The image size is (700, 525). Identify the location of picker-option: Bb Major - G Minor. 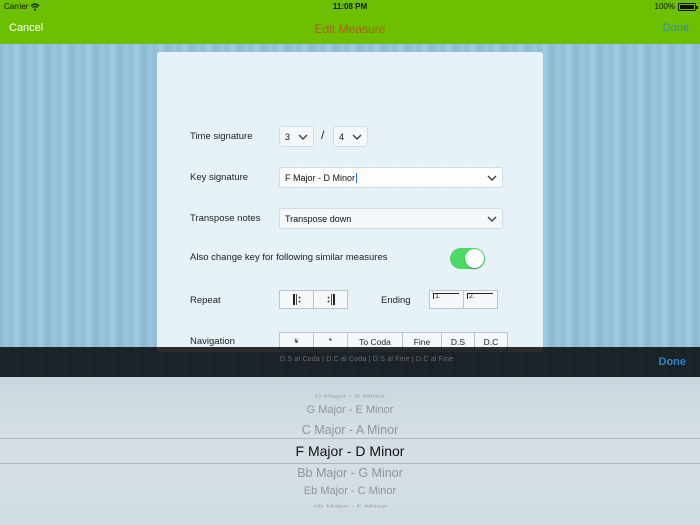
(350, 473).